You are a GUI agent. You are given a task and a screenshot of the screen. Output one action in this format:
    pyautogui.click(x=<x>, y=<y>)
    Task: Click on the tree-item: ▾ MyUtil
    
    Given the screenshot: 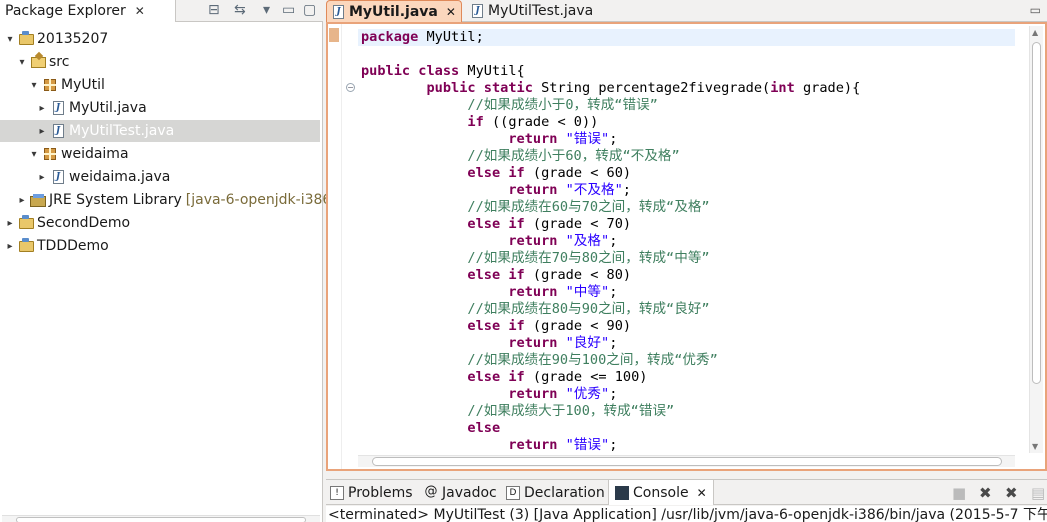 What is the action you would take?
    pyautogui.click(x=52, y=85)
    